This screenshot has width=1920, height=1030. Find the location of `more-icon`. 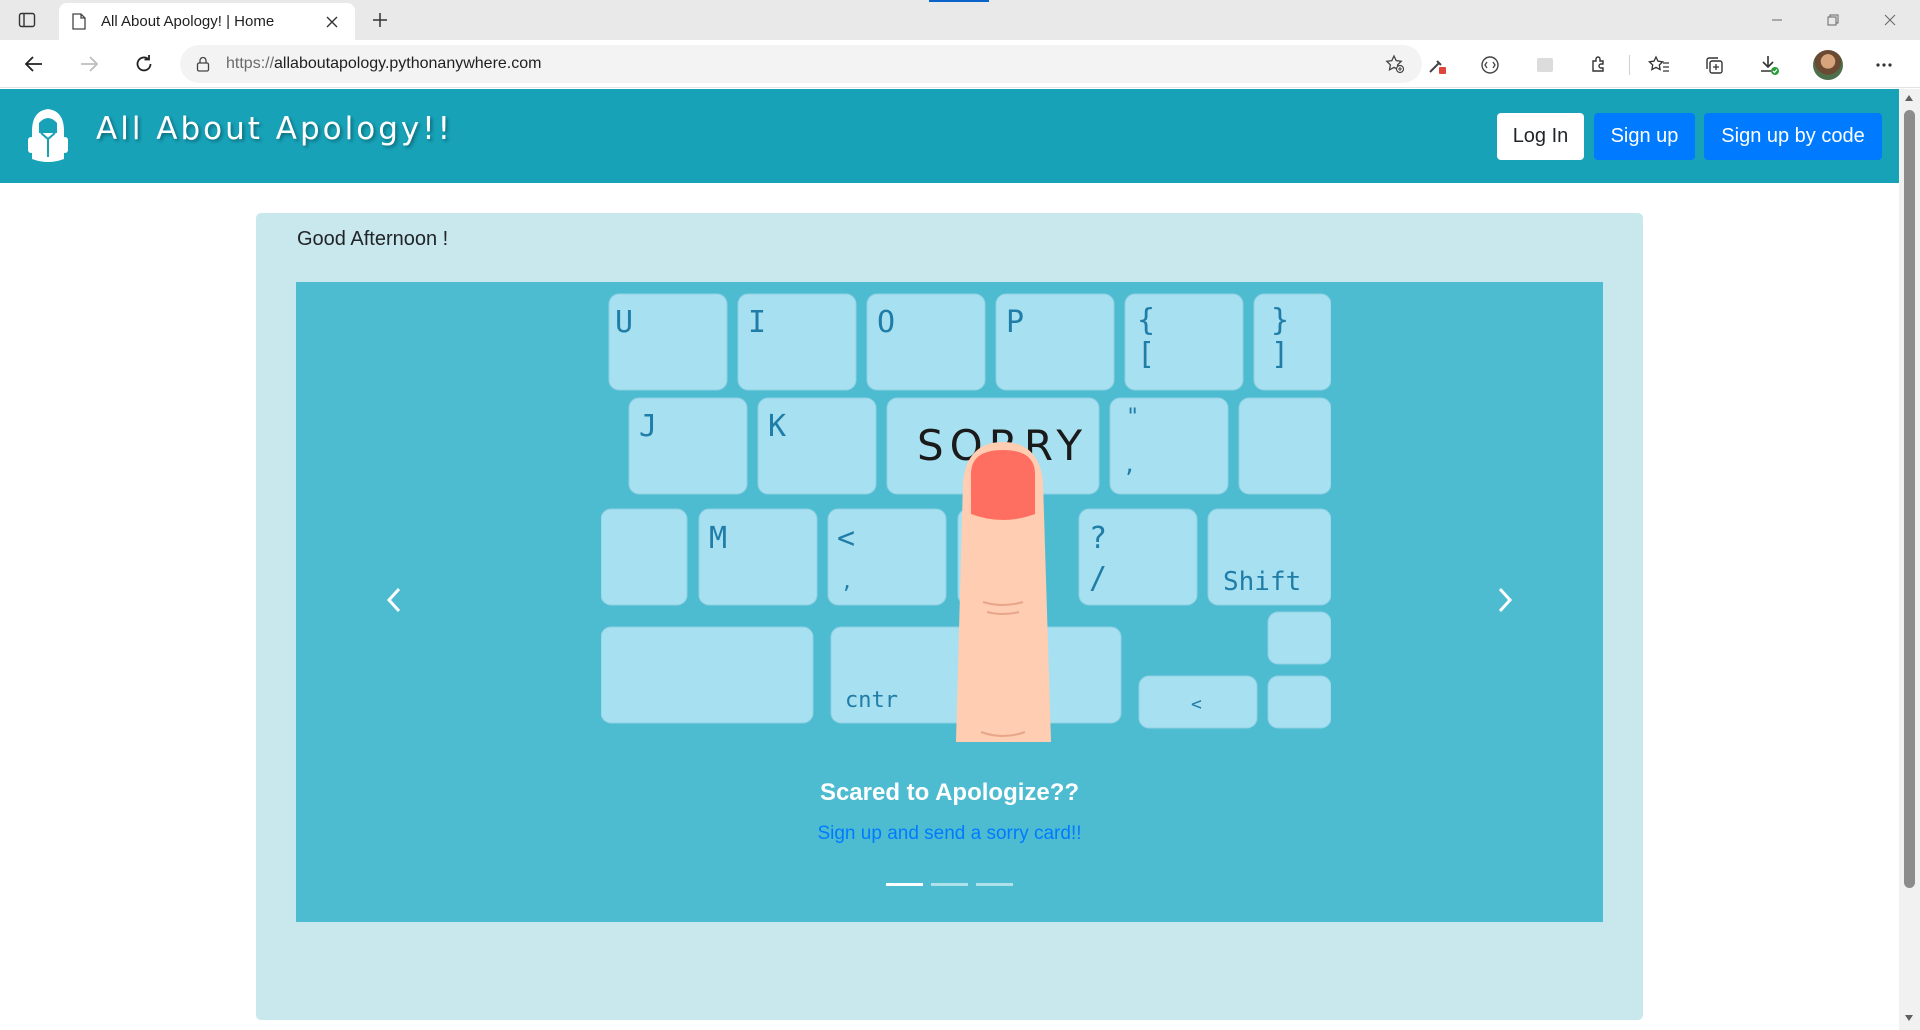

more-icon is located at coordinates (1884, 65).